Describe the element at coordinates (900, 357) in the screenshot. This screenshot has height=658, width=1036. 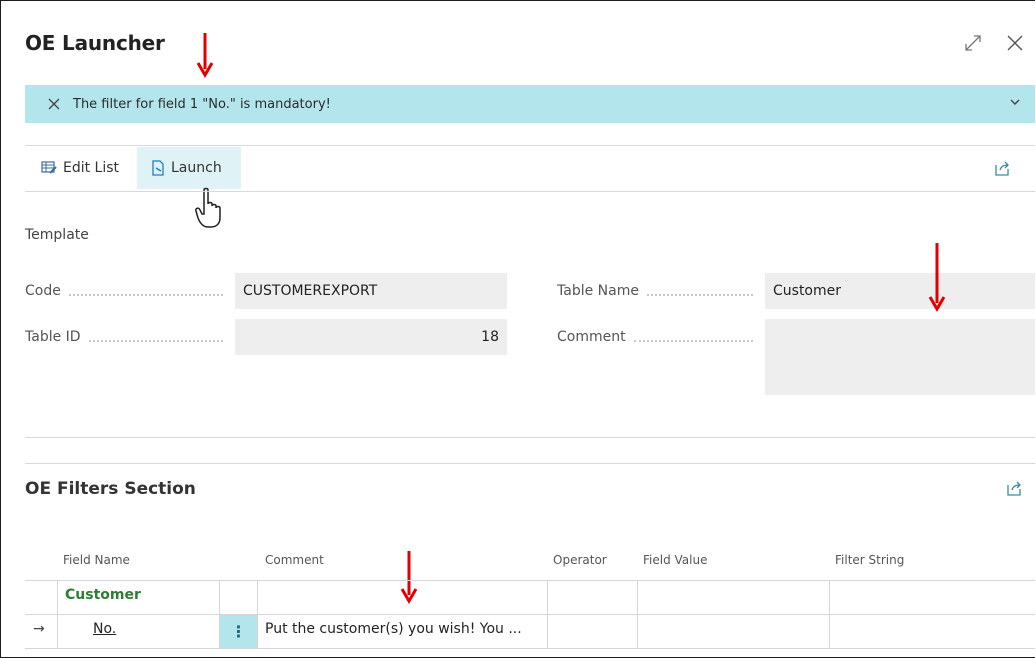
I see `comment-field` at that location.